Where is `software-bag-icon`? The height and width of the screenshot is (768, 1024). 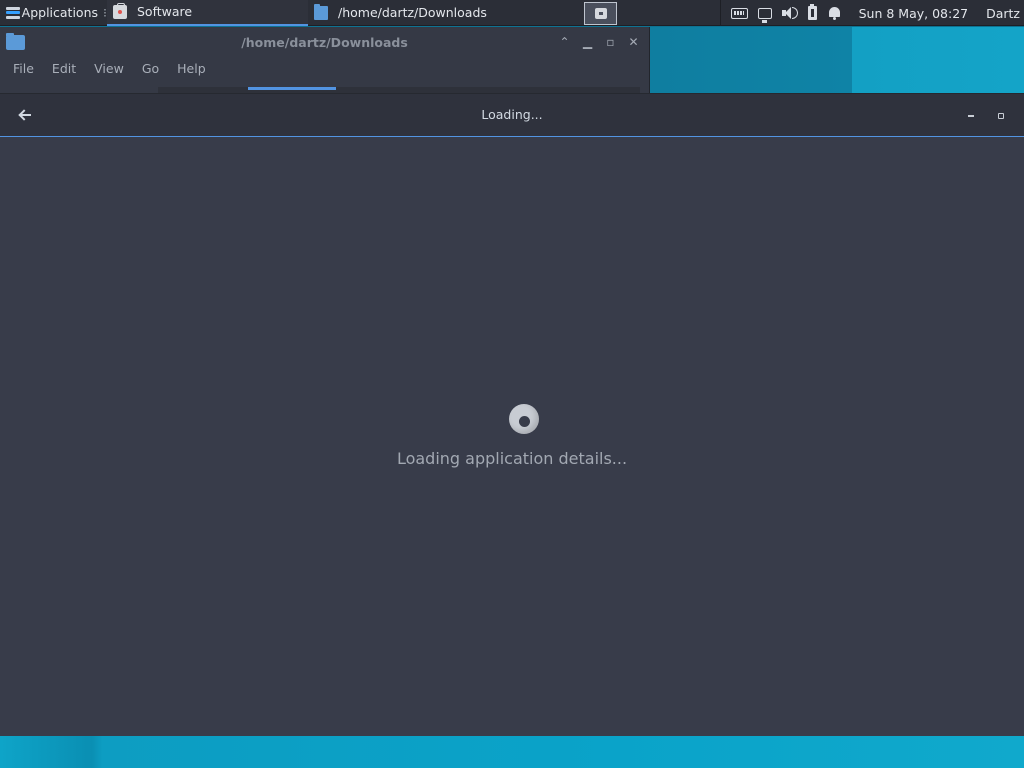 software-bag-icon is located at coordinates (120, 10).